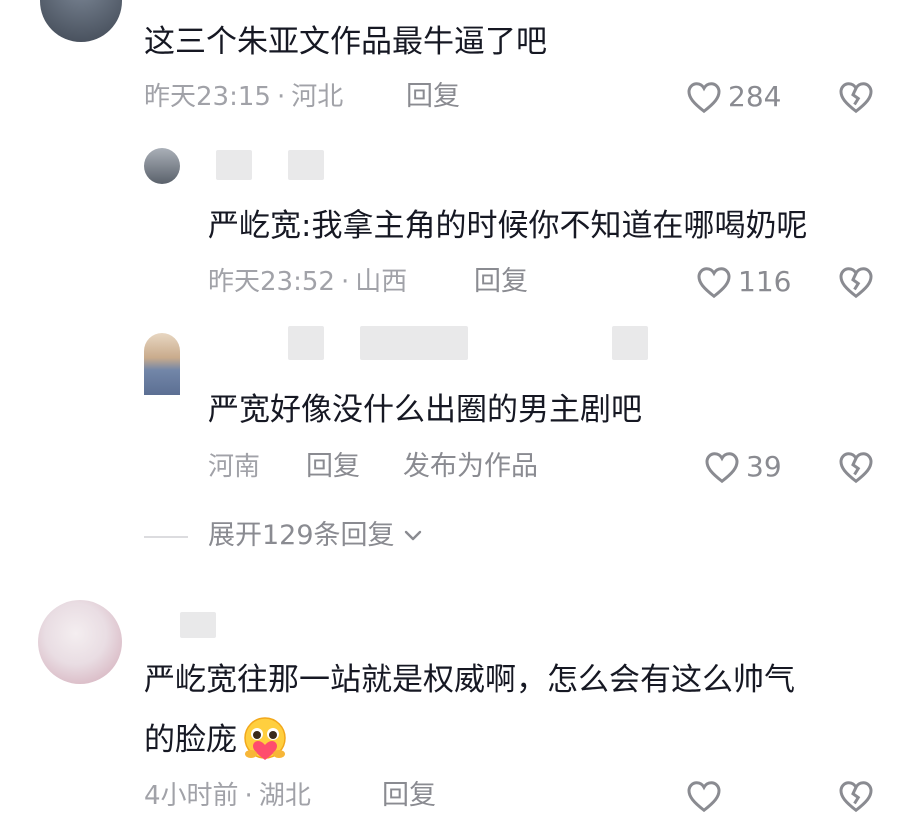 The width and height of the screenshot is (922, 821). What do you see at coordinates (284, 796) in the screenshot?
I see `comment-location: 湖北` at bounding box center [284, 796].